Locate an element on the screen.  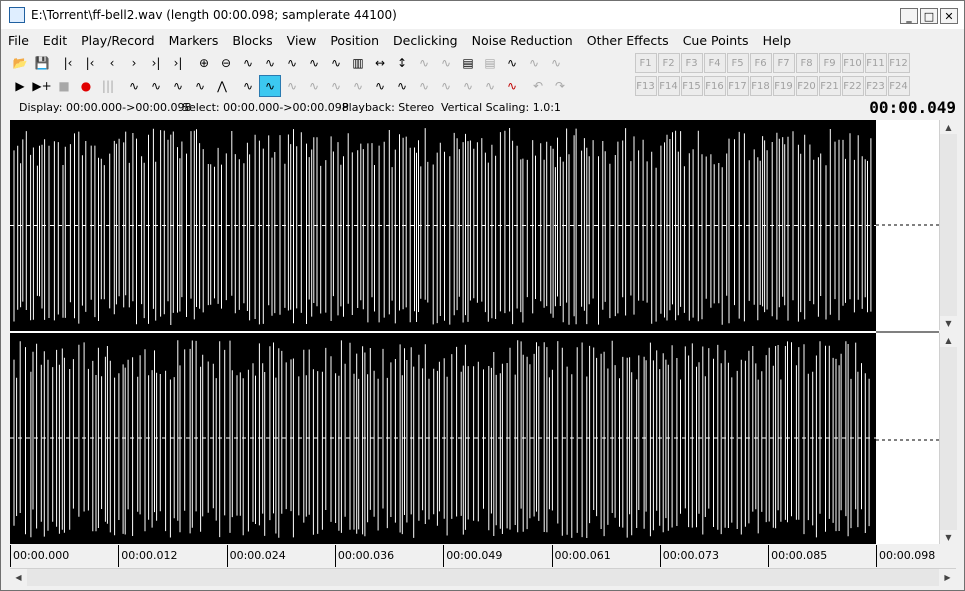
vertical-scrollbar-right-channel: ▲ ▼ is located at coordinates (948, 438).